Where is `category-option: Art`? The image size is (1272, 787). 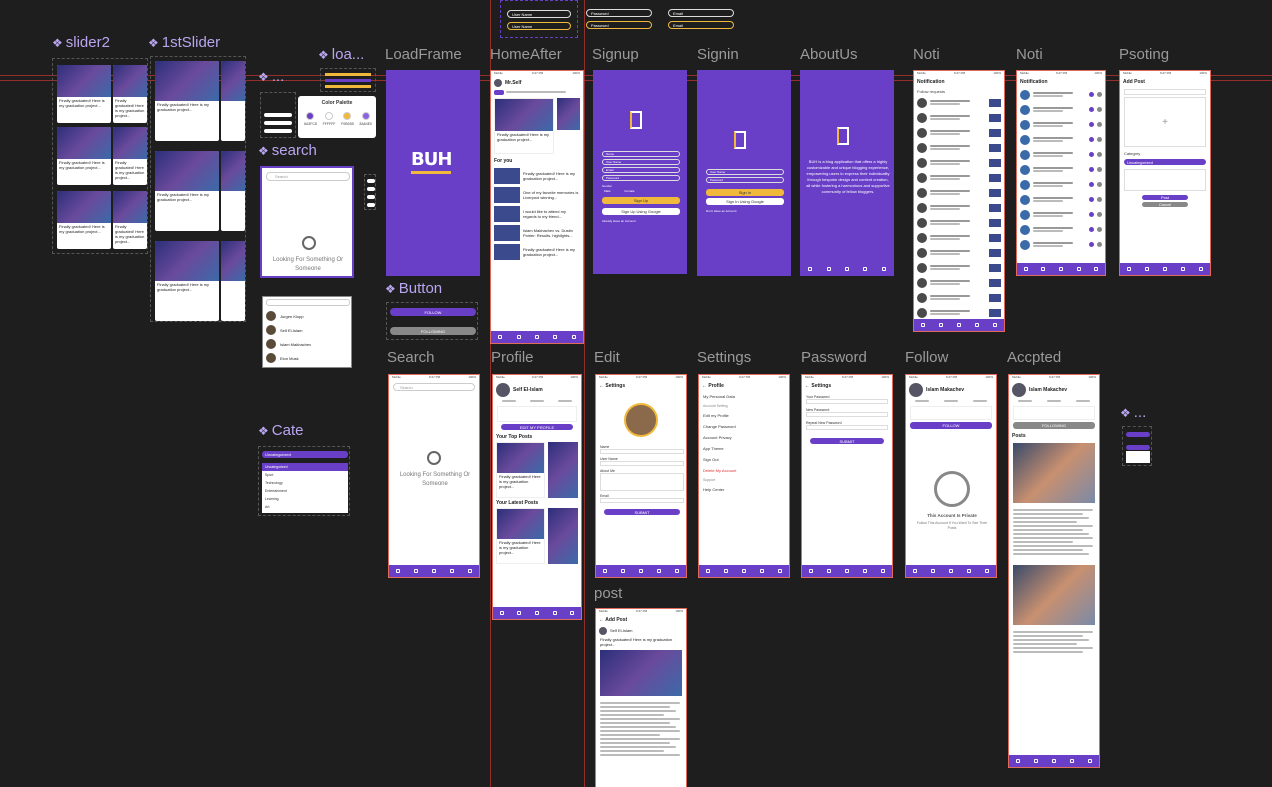
category-option: Art is located at coordinates (305, 507).